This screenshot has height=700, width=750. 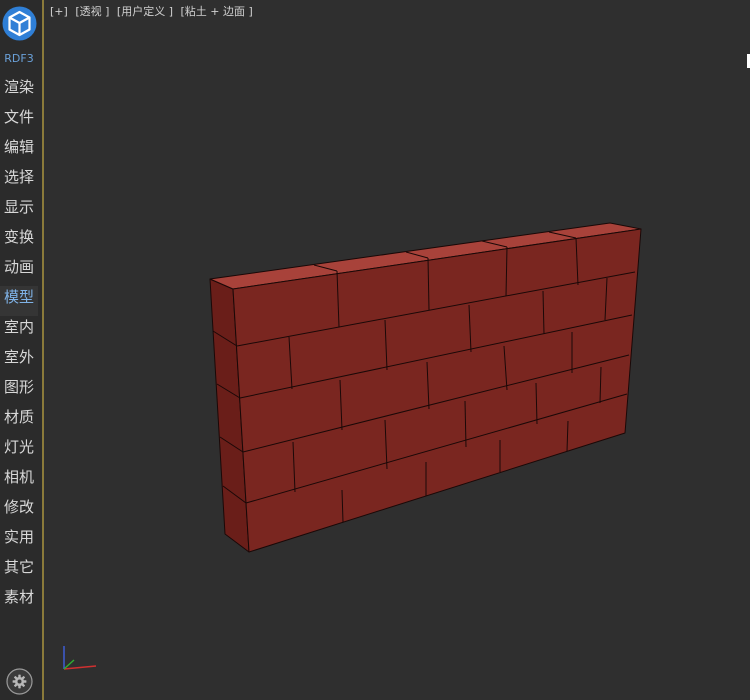 What do you see at coordinates (80, 658) in the screenshot?
I see `axis-gizmo` at bounding box center [80, 658].